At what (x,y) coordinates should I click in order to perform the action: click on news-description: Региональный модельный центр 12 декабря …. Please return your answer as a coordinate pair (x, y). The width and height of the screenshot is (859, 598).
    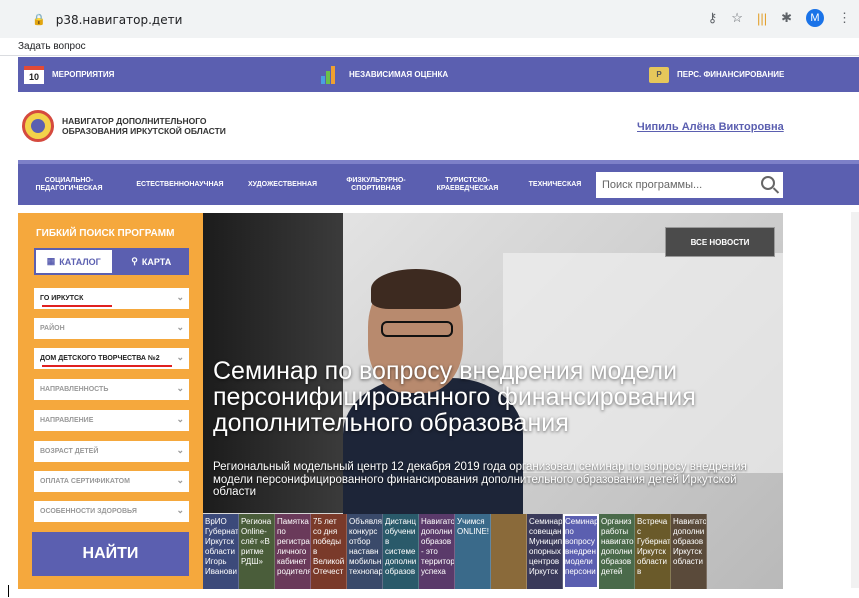
    Looking at the image, I should click on (480, 479).